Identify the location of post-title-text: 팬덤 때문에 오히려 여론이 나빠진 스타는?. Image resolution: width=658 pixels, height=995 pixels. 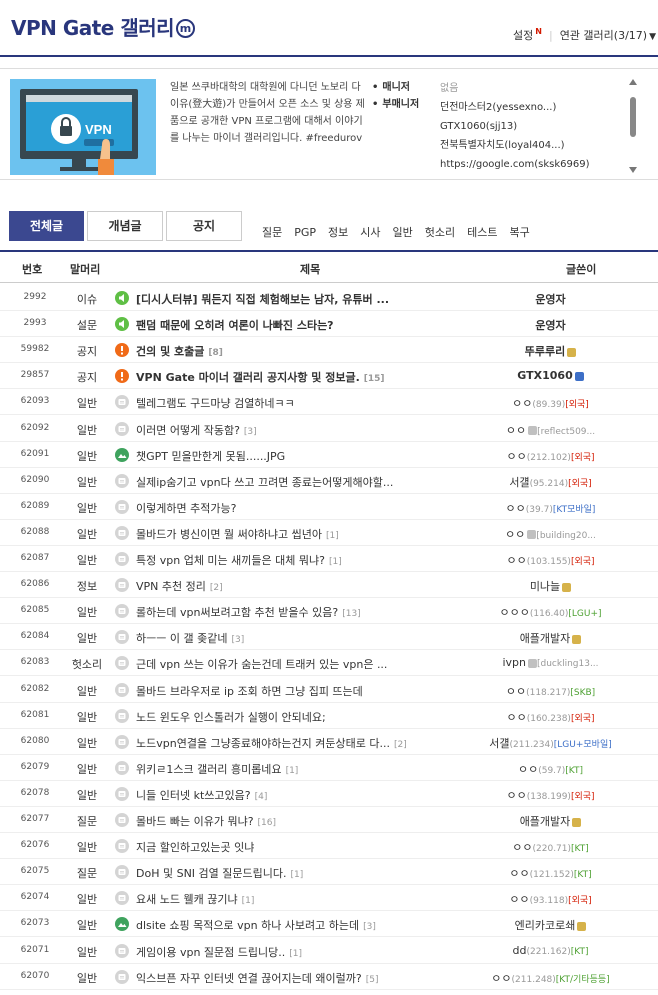
(235, 325).